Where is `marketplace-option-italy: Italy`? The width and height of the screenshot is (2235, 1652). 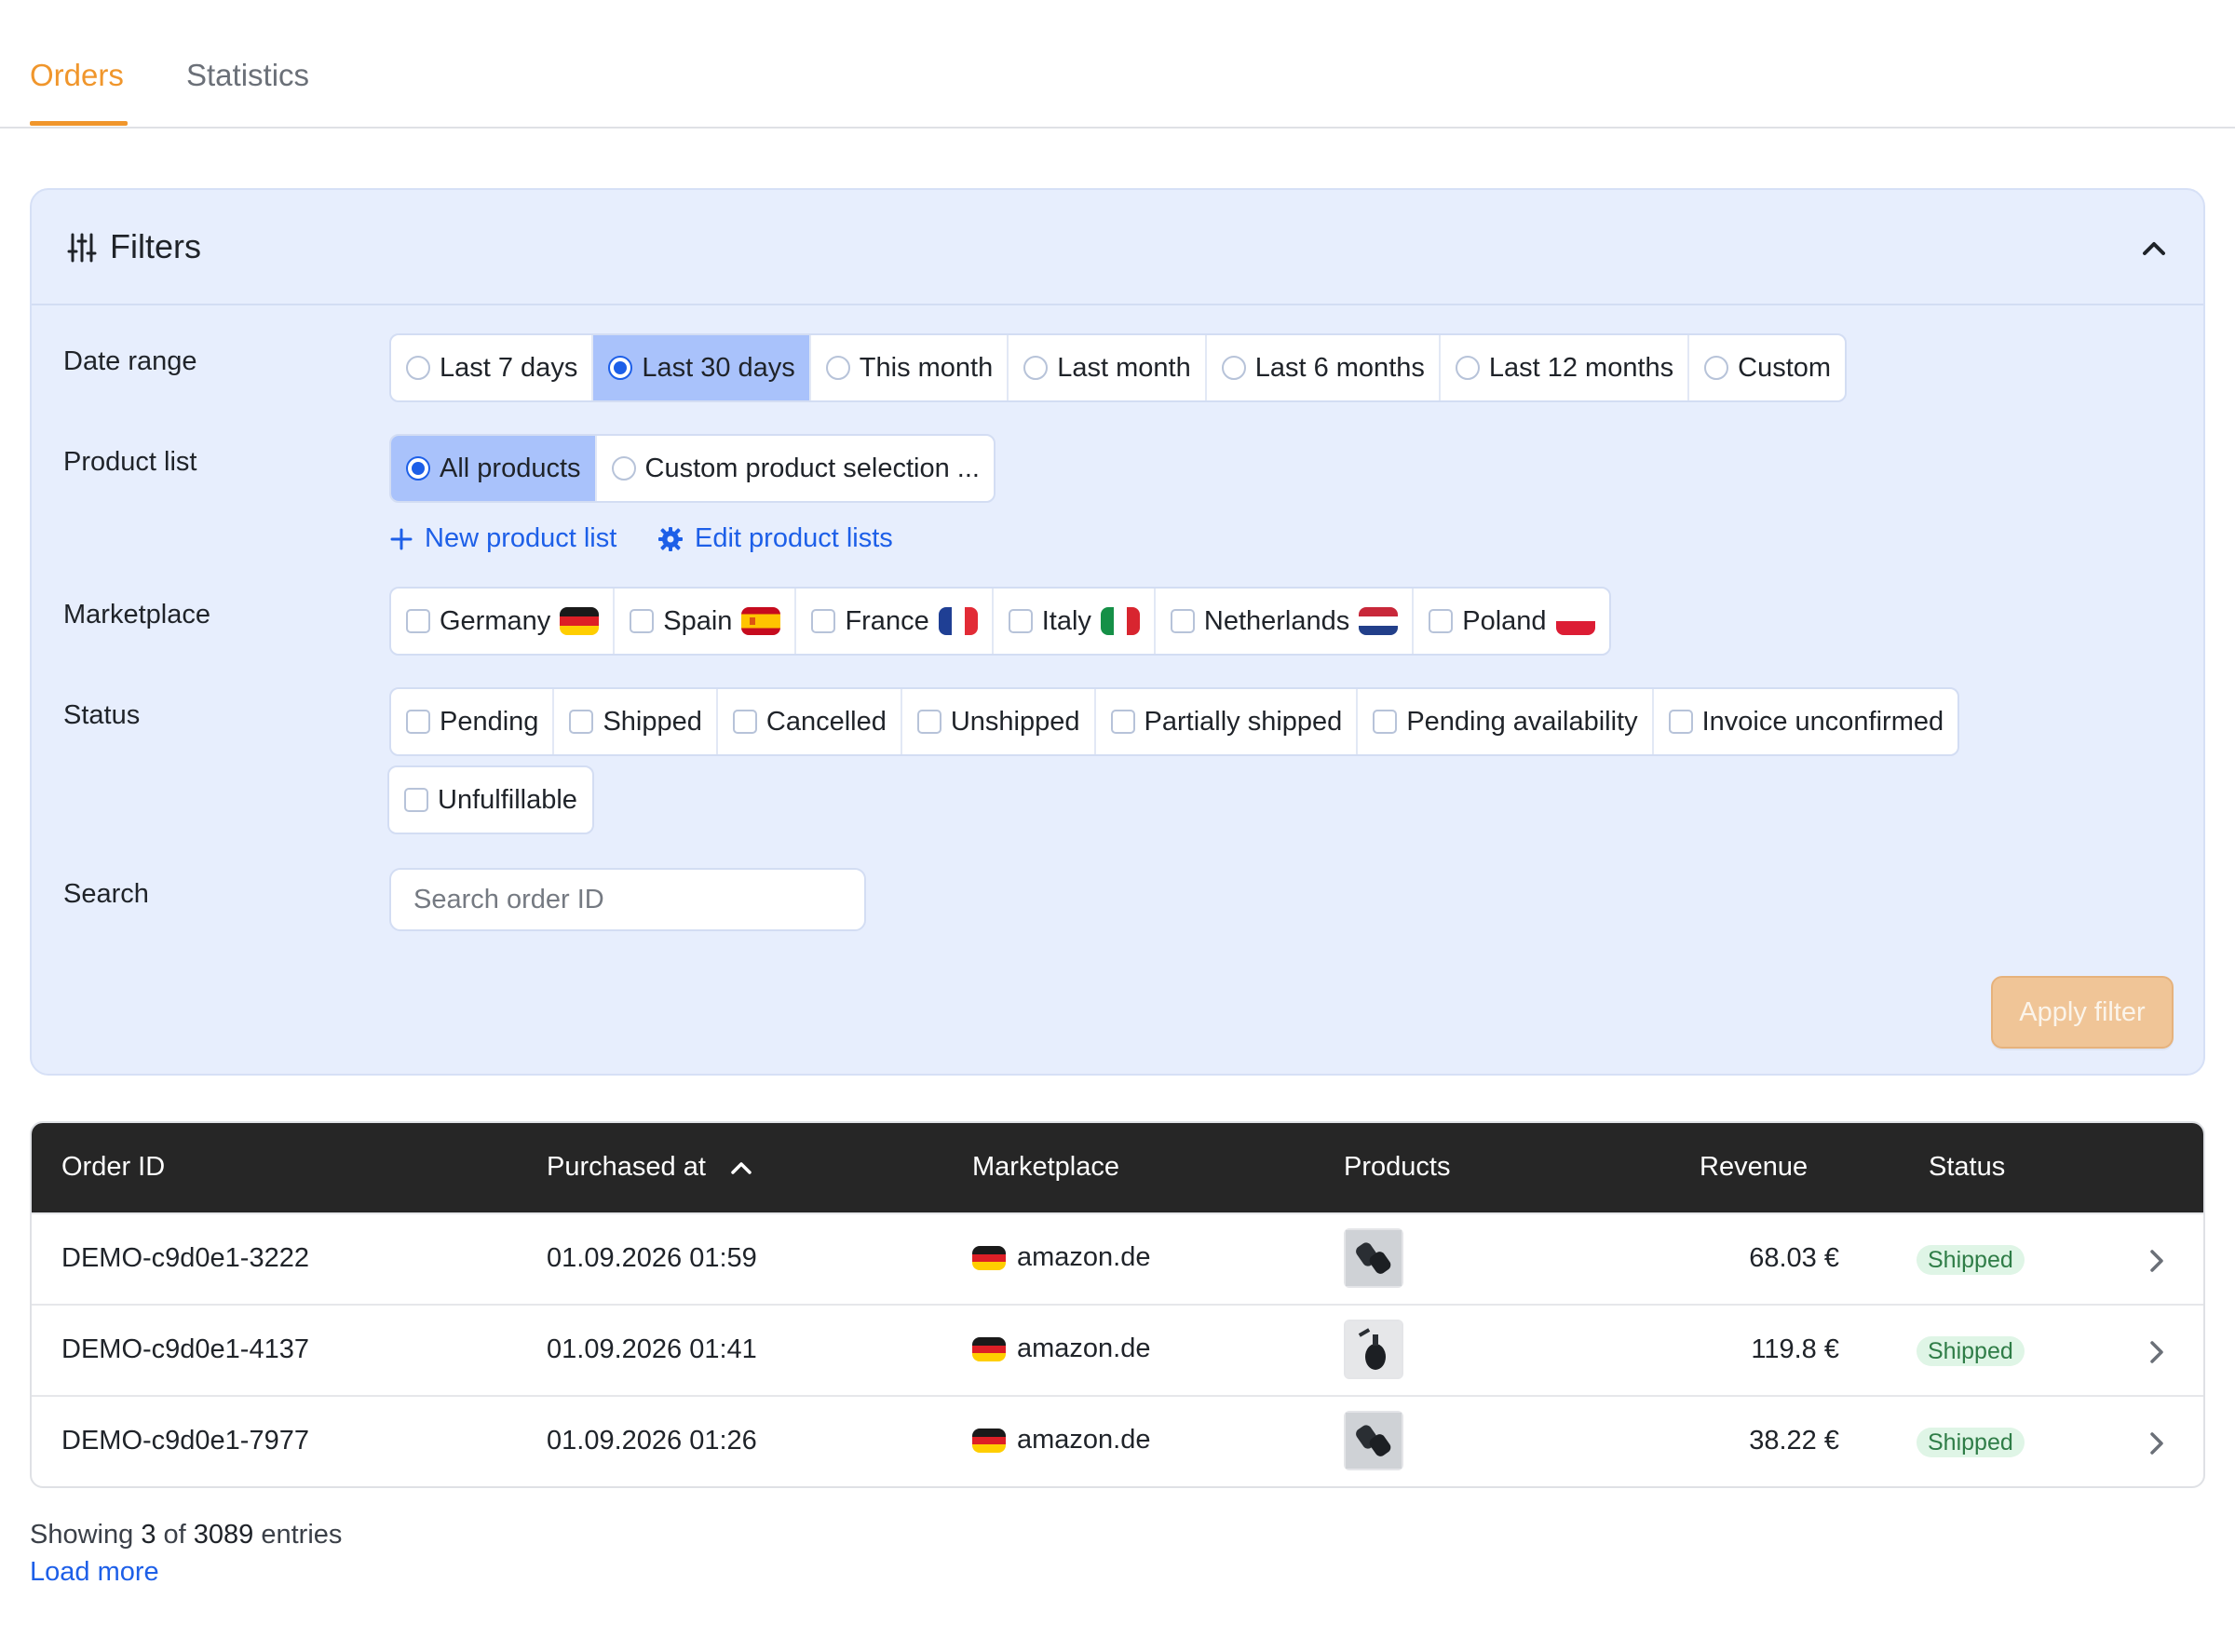
marketplace-option-italy: Italy is located at coordinates (1075, 621).